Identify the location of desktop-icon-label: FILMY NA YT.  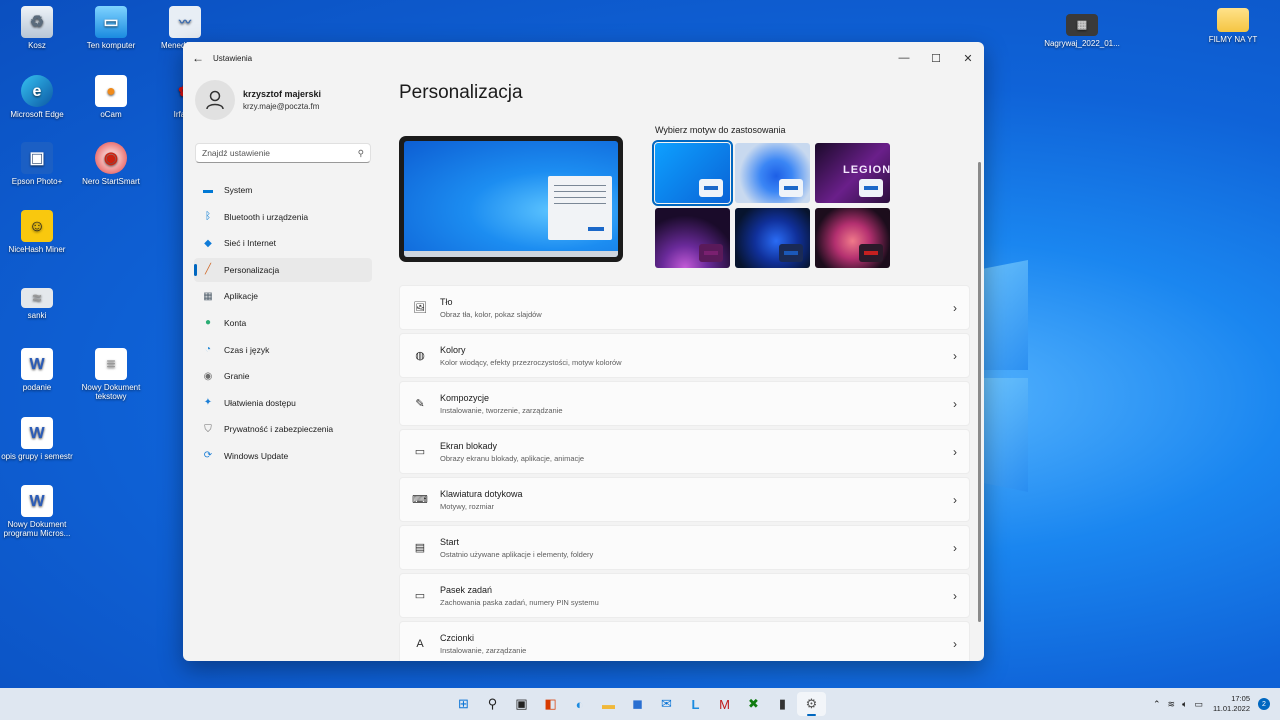
(1233, 39).